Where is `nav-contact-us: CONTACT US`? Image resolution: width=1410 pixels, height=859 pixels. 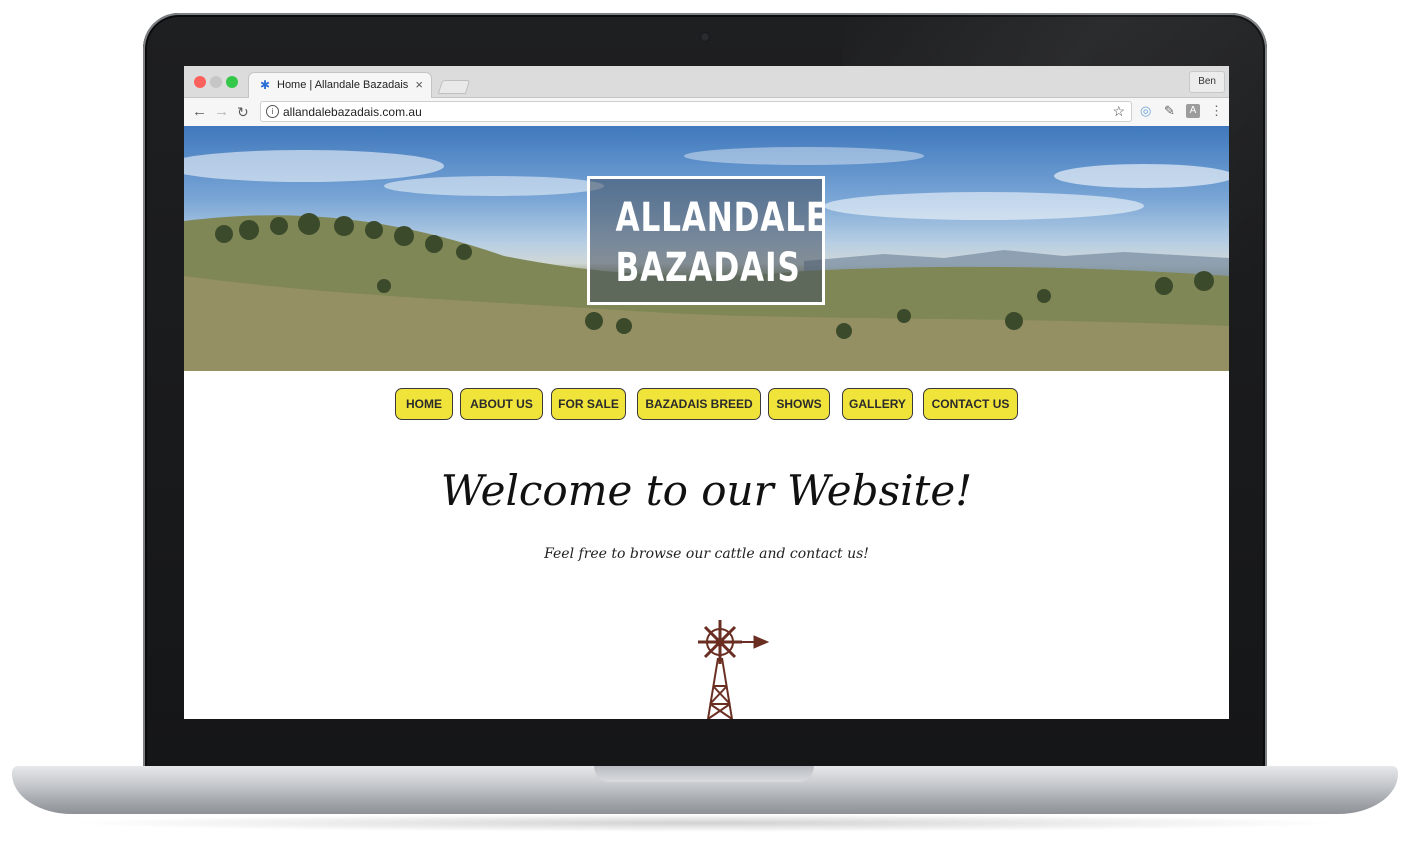 nav-contact-us: CONTACT US is located at coordinates (970, 404).